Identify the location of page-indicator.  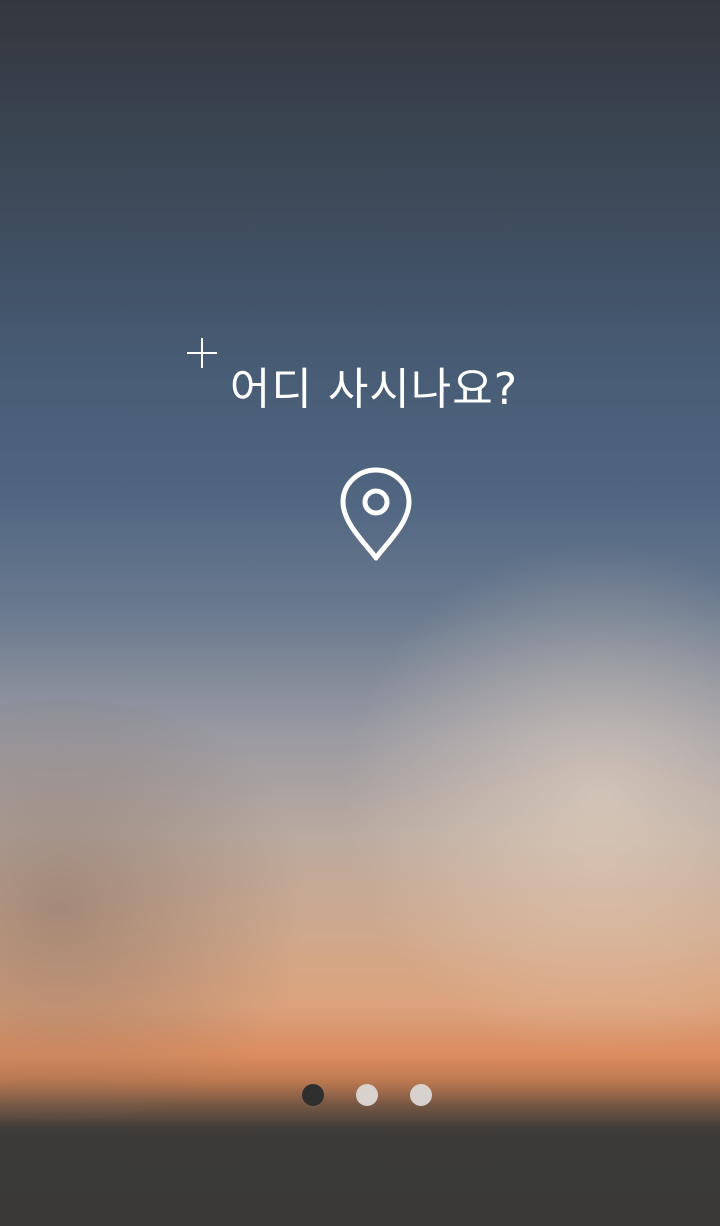
(372, 1096).